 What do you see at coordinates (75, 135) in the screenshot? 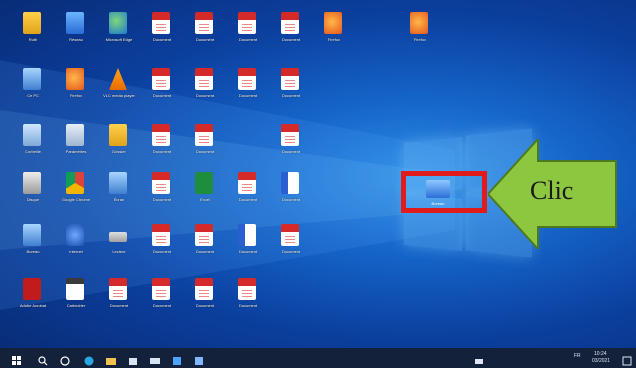
I see `settings-icon` at bounding box center [75, 135].